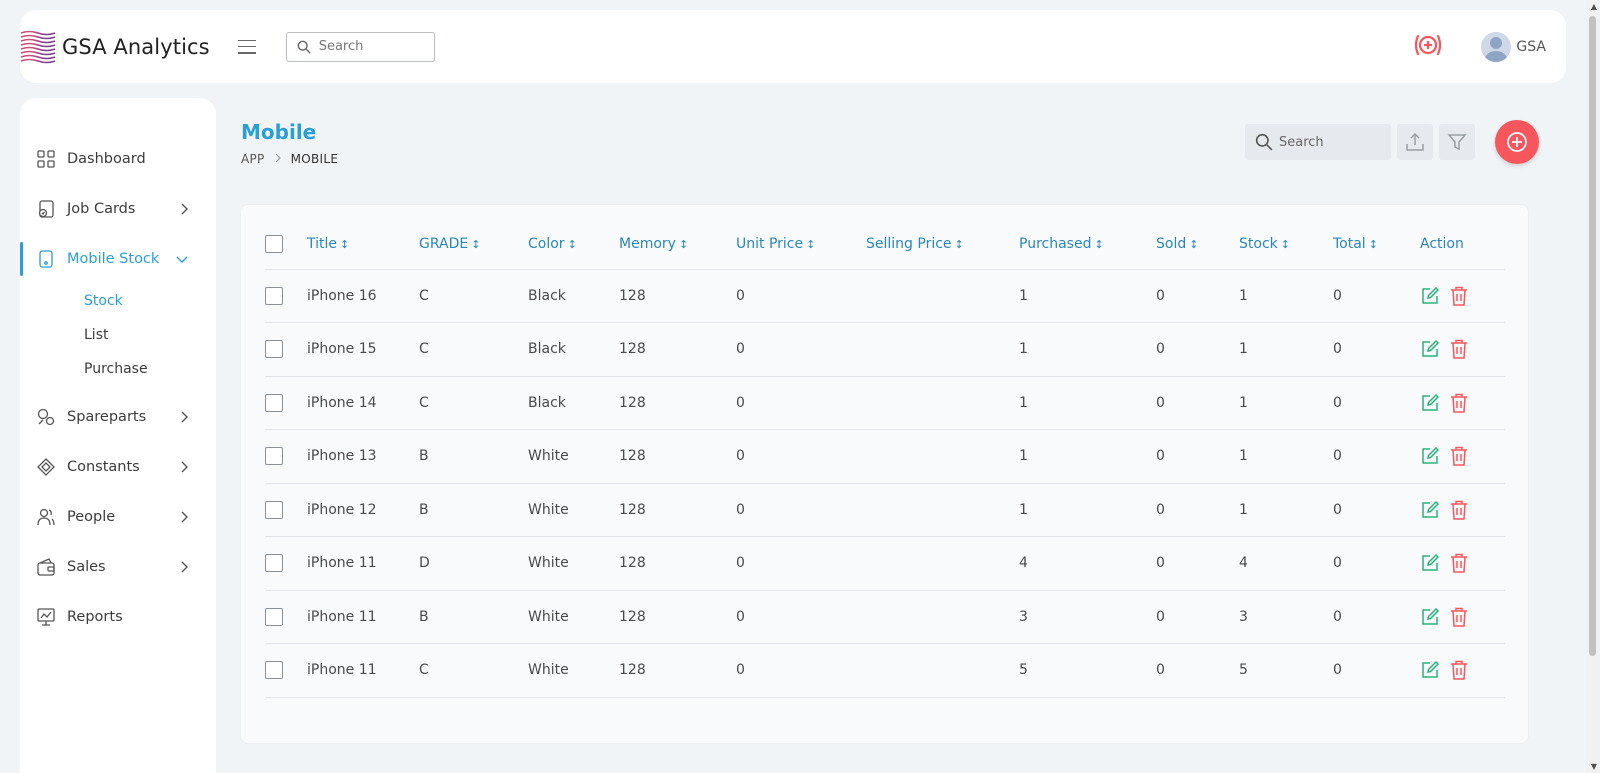 This screenshot has height=773, width=1600. I want to click on logo: GSA Analytics, so click(115, 47).